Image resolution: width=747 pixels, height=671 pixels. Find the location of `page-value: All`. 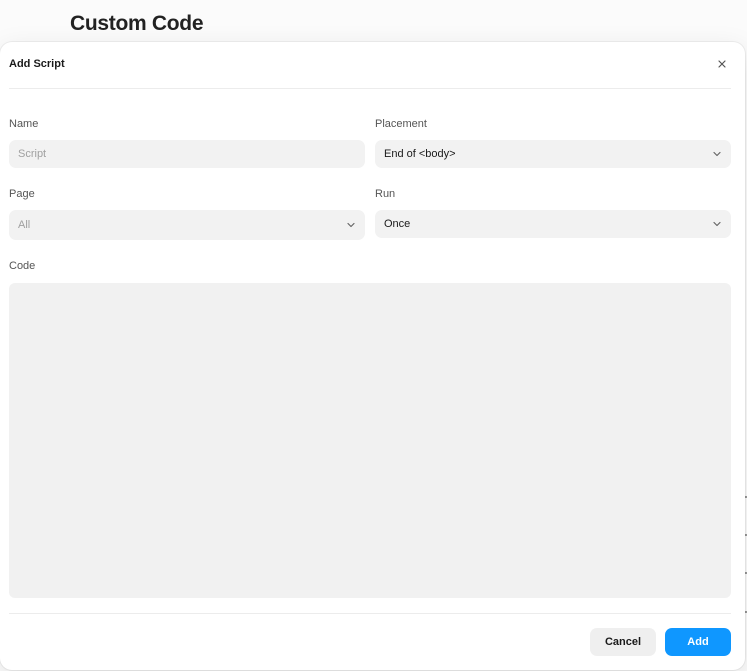

page-value: All is located at coordinates (24, 225).